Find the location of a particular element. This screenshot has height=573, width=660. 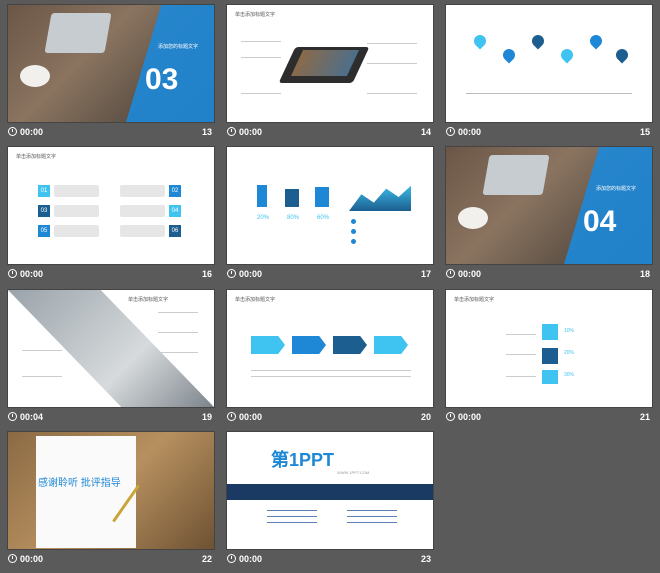

slide-footer: 00:00 13 is located at coordinates (111, 133).